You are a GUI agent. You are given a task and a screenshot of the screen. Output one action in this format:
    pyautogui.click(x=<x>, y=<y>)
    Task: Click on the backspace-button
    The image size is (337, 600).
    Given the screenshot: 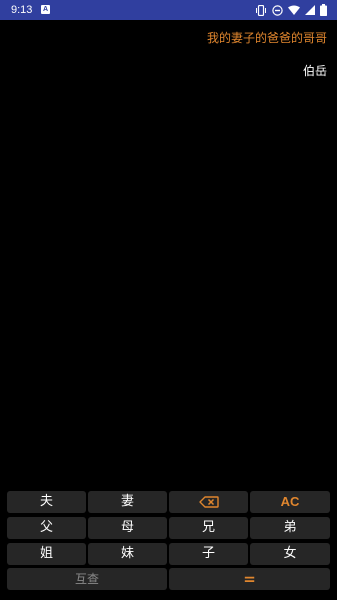 What is the action you would take?
    pyautogui.click(x=208, y=502)
    